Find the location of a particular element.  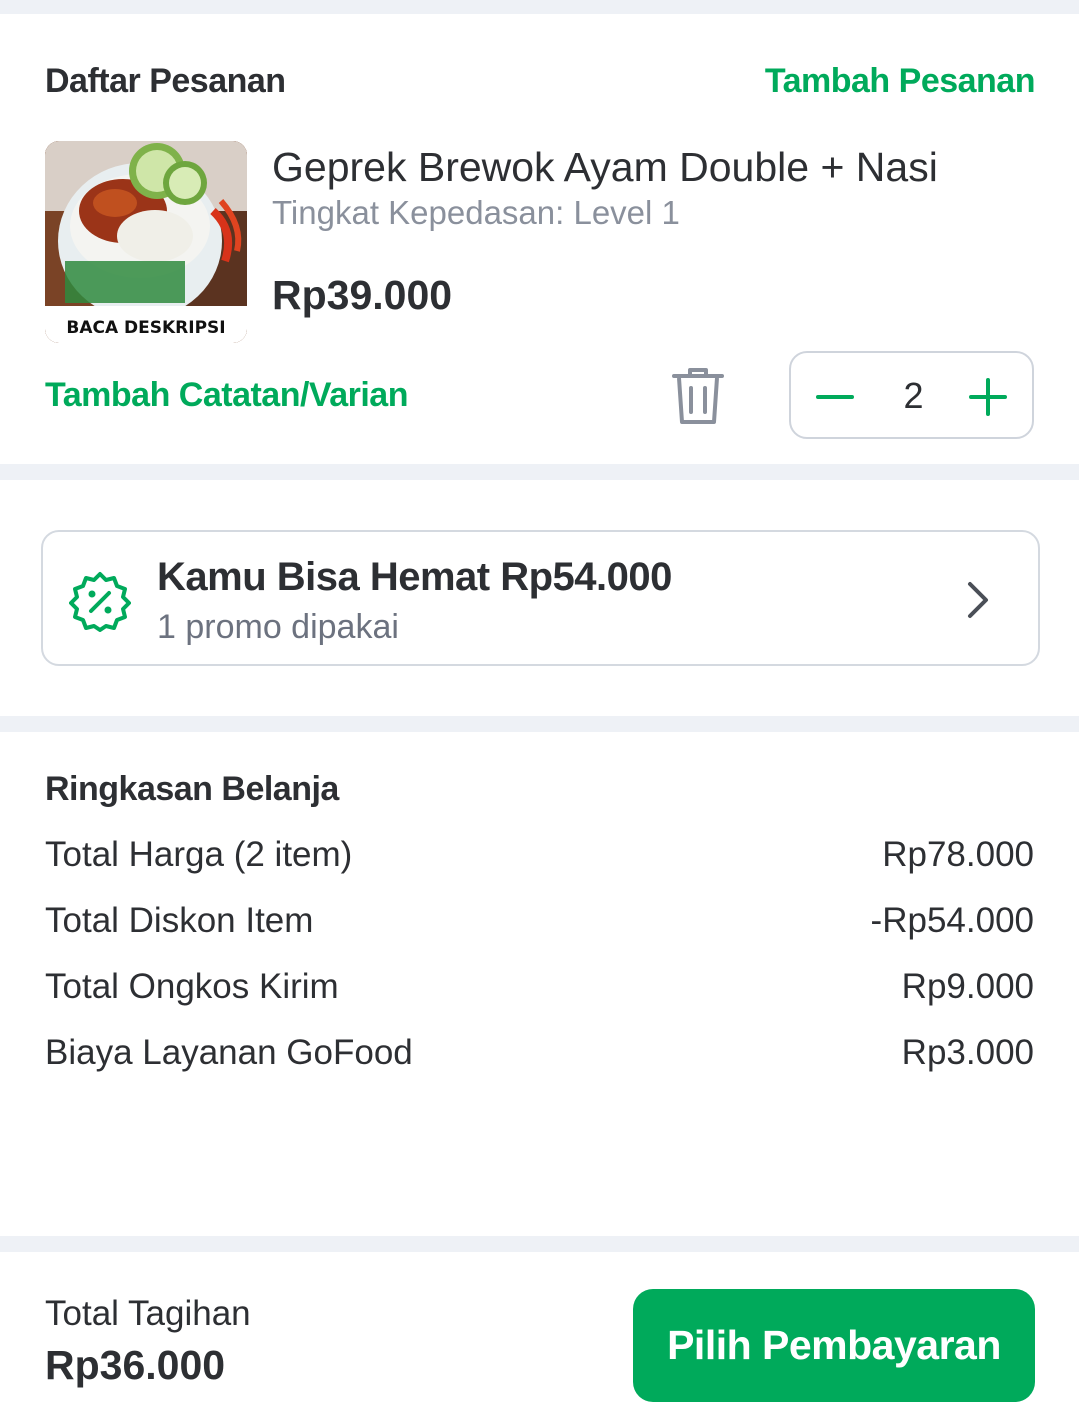

trash-icon is located at coordinates (698, 396).